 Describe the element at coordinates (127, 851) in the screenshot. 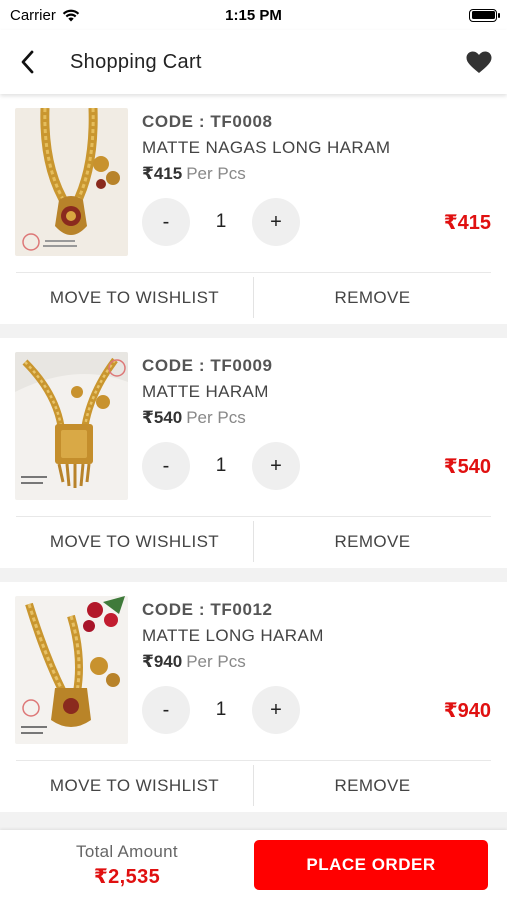

I see `total-amount-label: Total Amount` at that location.